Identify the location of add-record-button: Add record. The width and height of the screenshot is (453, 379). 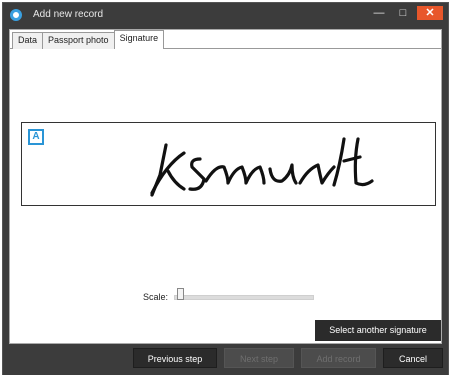
(338, 358).